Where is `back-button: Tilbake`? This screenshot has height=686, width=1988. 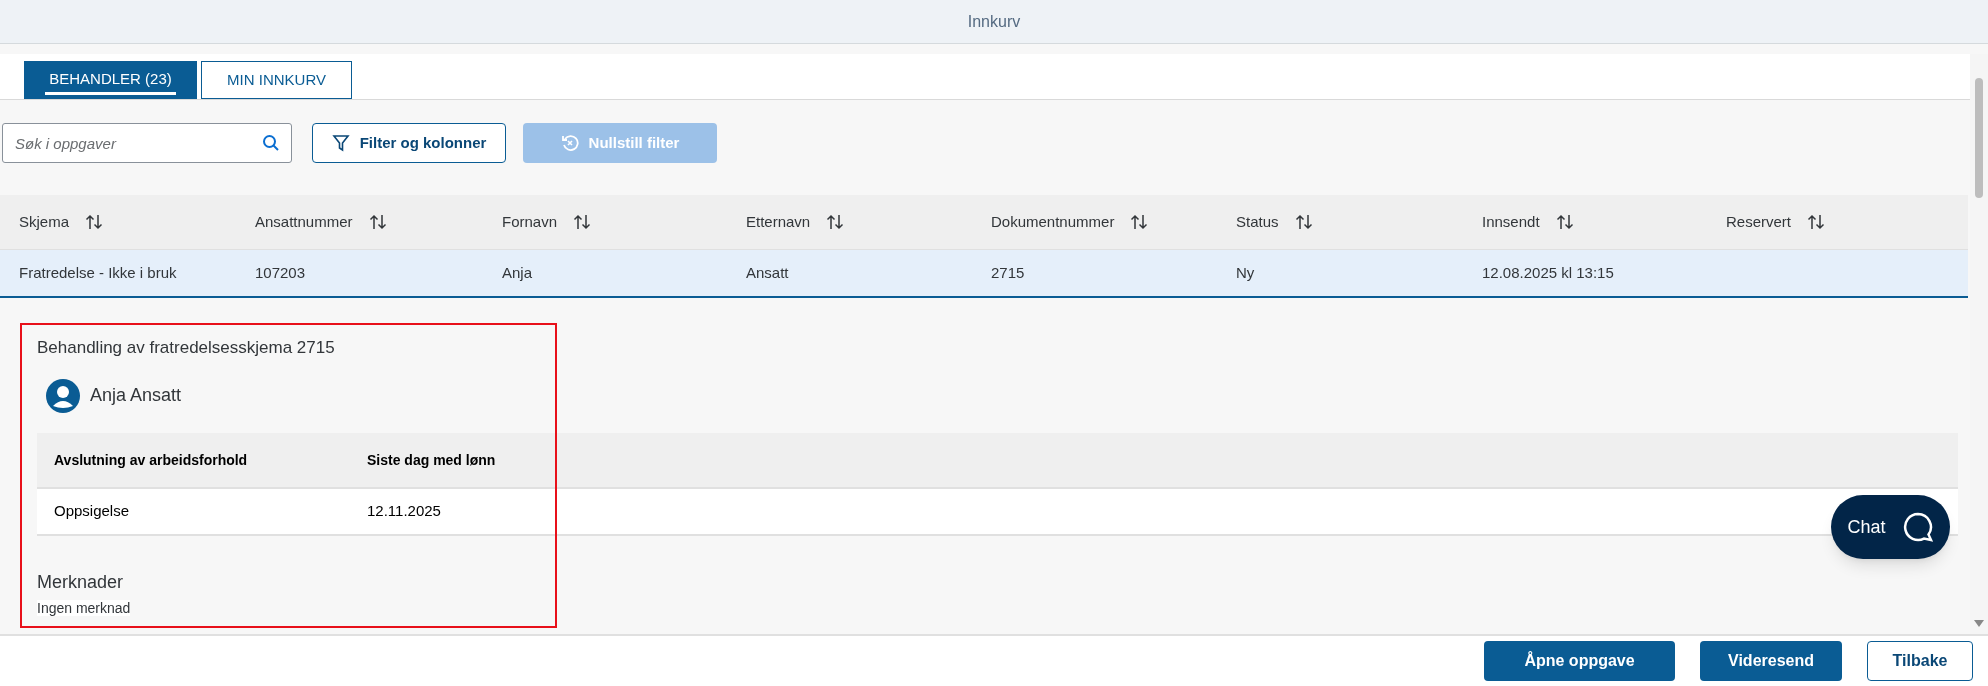 back-button: Tilbake is located at coordinates (1920, 661).